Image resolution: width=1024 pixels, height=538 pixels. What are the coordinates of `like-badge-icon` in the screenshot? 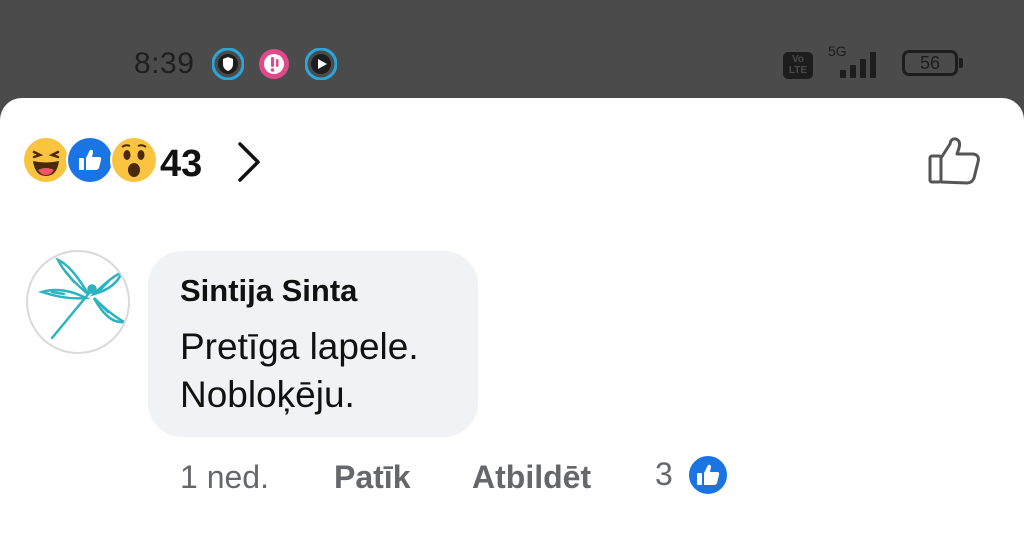 It's located at (708, 475).